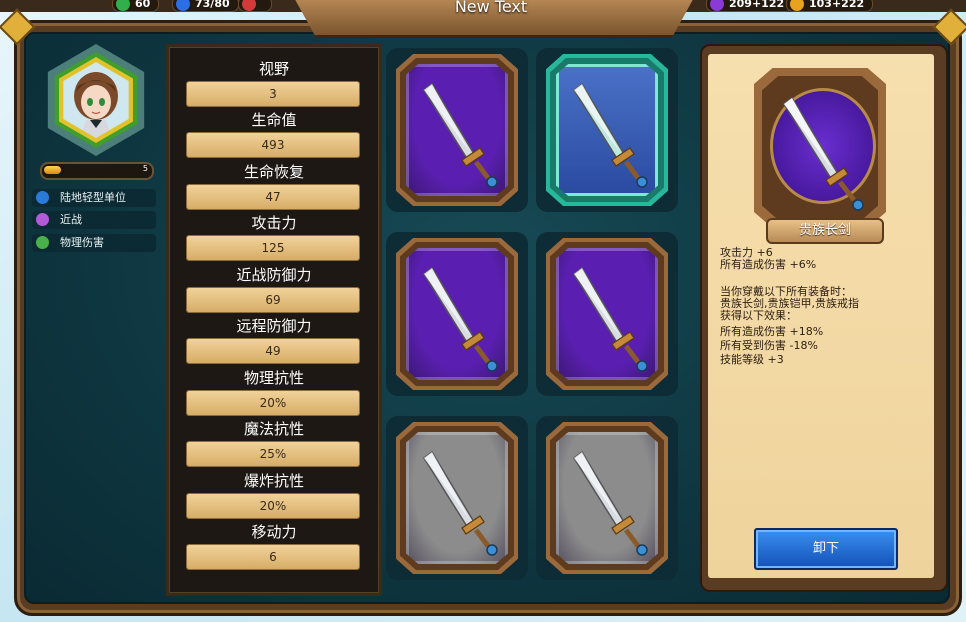 This screenshot has height=622, width=966. Describe the element at coordinates (772, 331) in the screenshot. I see `set-bonus-line: 所有造成伤害 +18%` at that location.